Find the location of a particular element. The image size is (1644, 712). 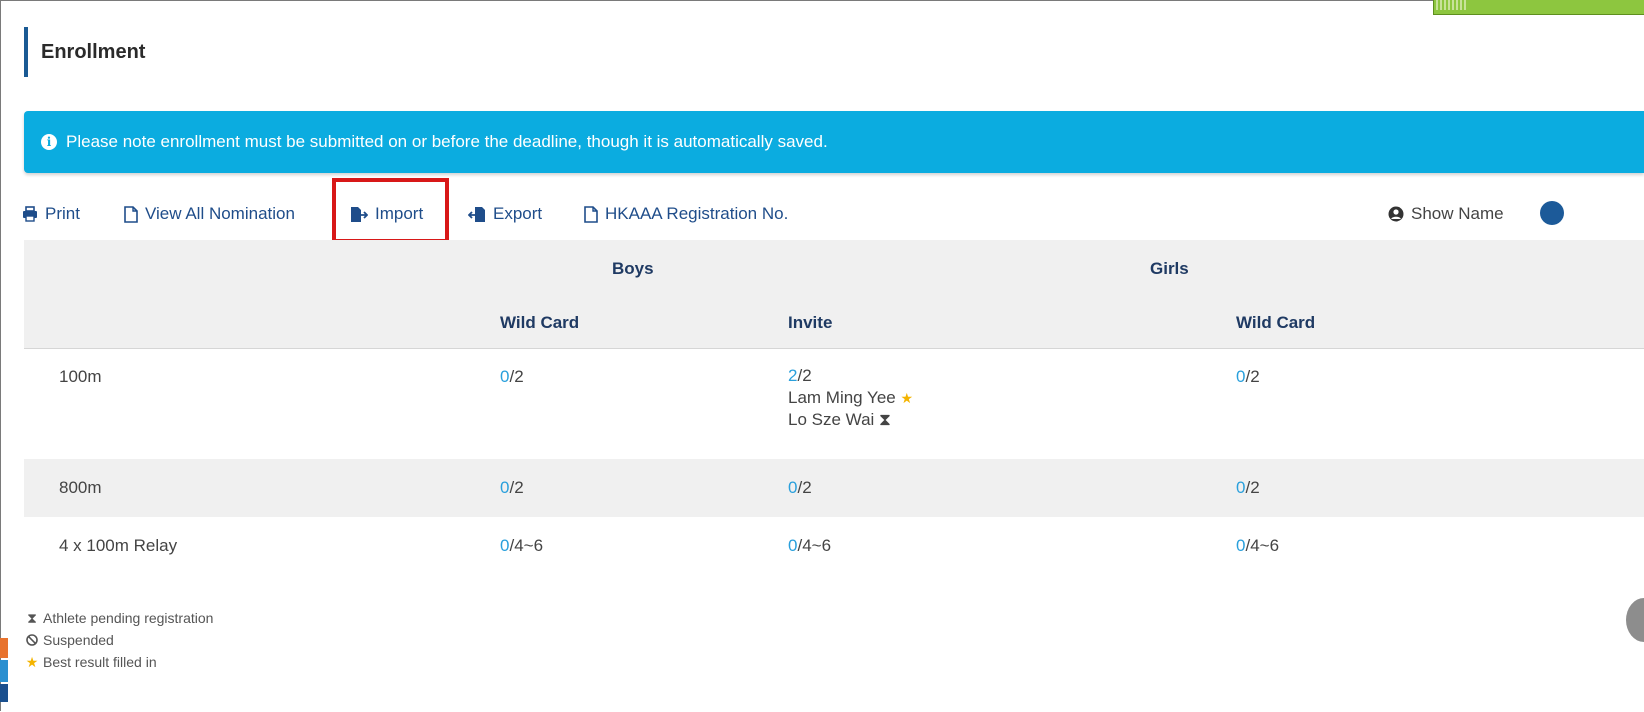

boys-header: Boys is located at coordinates (633, 268).